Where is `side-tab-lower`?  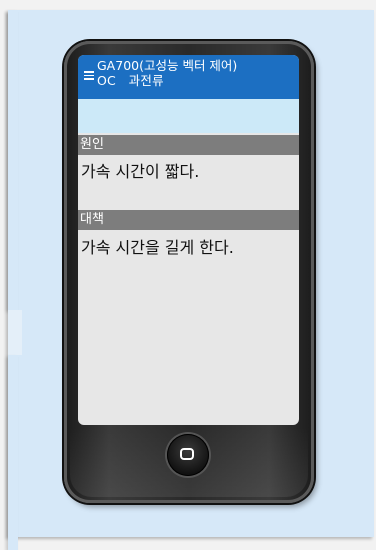 side-tab-lower is located at coordinates (13, 452).